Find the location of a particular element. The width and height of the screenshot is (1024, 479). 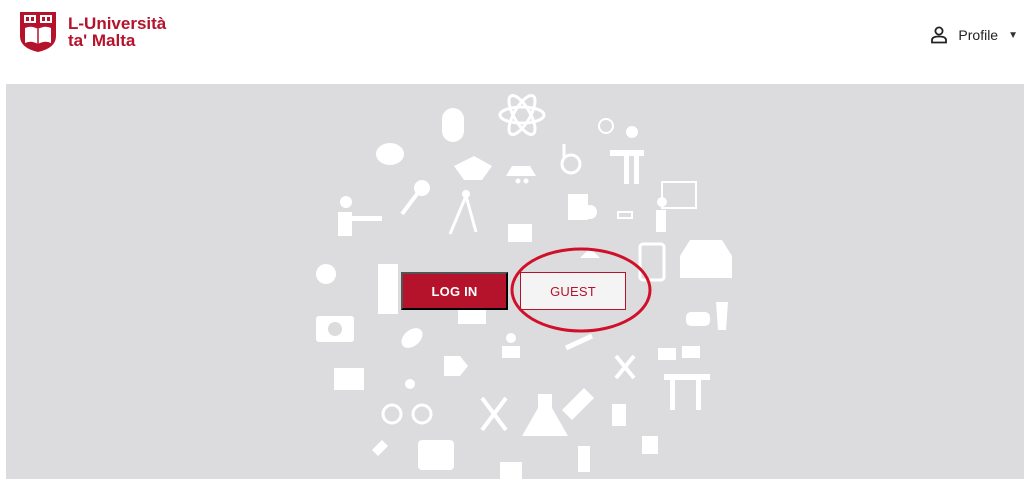

book-icon is located at coordinates (511, 470).